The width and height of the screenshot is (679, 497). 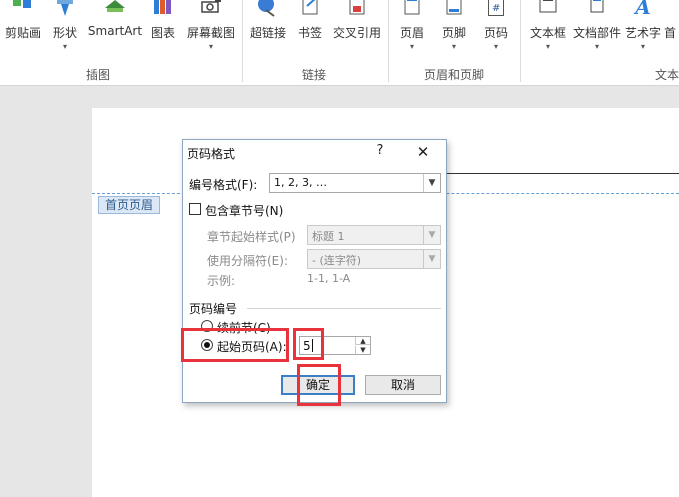 What do you see at coordinates (380, 152) in the screenshot?
I see `help-button: ?` at bounding box center [380, 152].